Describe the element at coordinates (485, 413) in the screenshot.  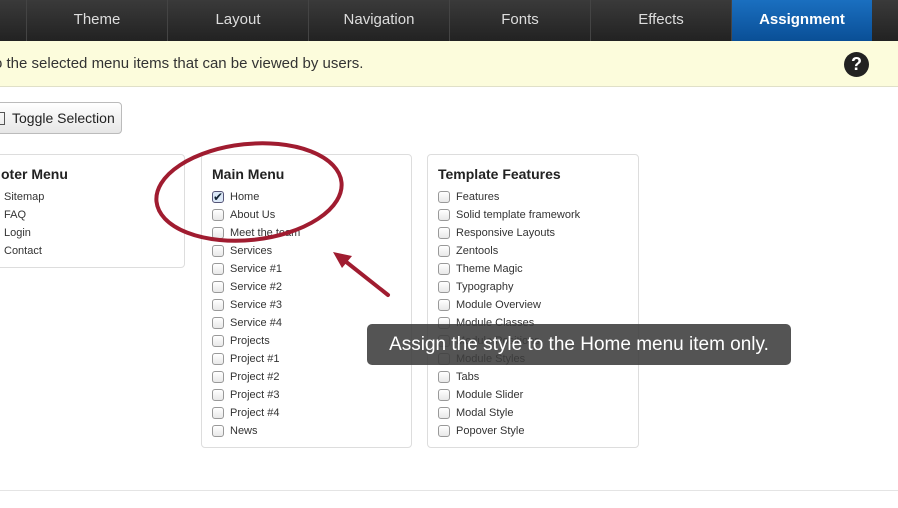
I see `item-label: Modal Style` at that location.